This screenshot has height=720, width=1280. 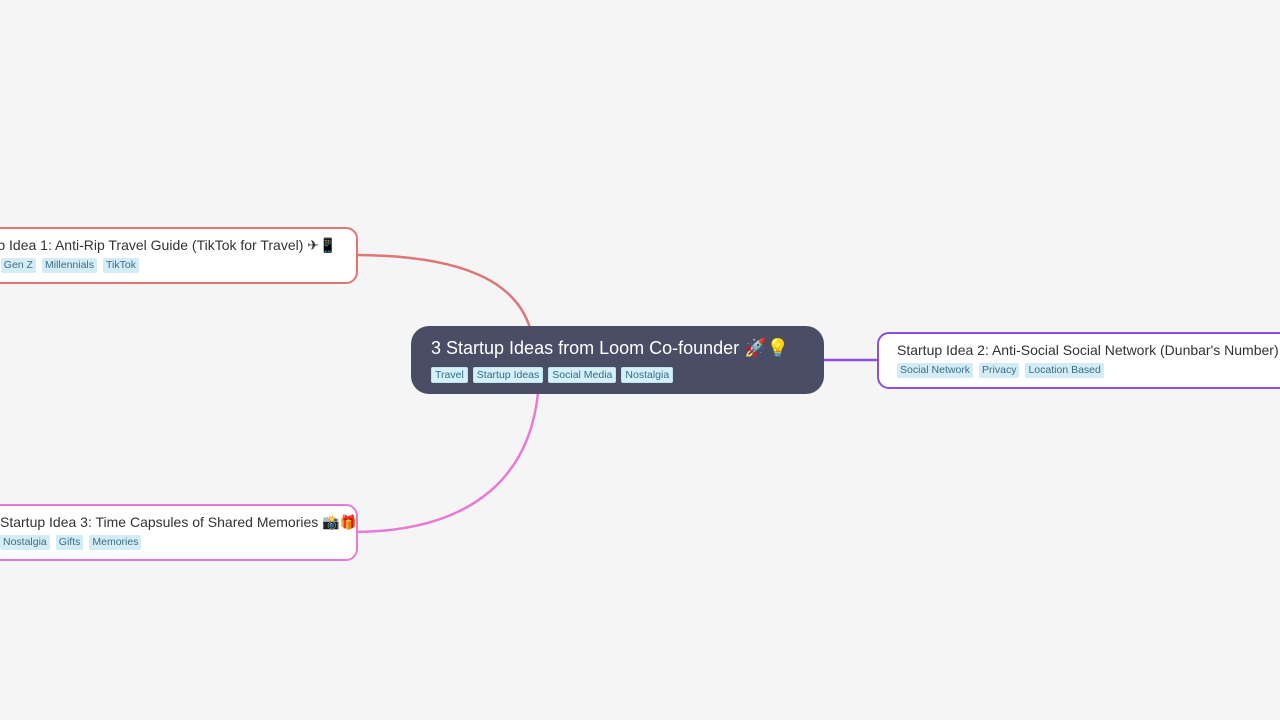 What do you see at coordinates (444, 291) in the screenshot?
I see `connector-idea1` at bounding box center [444, 291].